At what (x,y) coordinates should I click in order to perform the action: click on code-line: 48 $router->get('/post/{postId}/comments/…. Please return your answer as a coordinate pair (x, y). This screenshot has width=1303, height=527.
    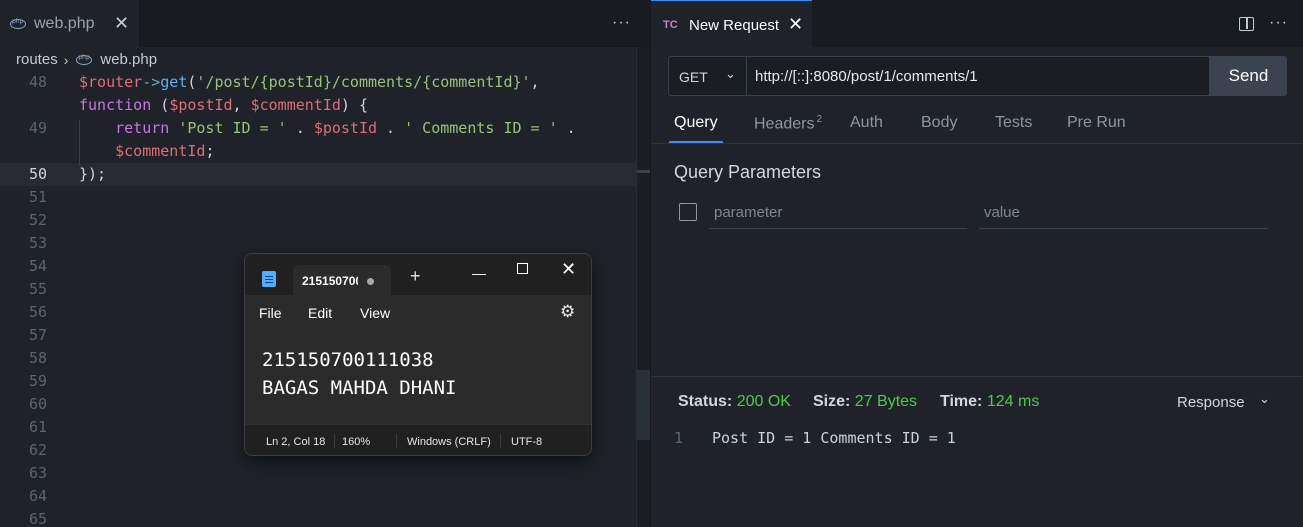
    Looking at the image, I should click on (318, 82).